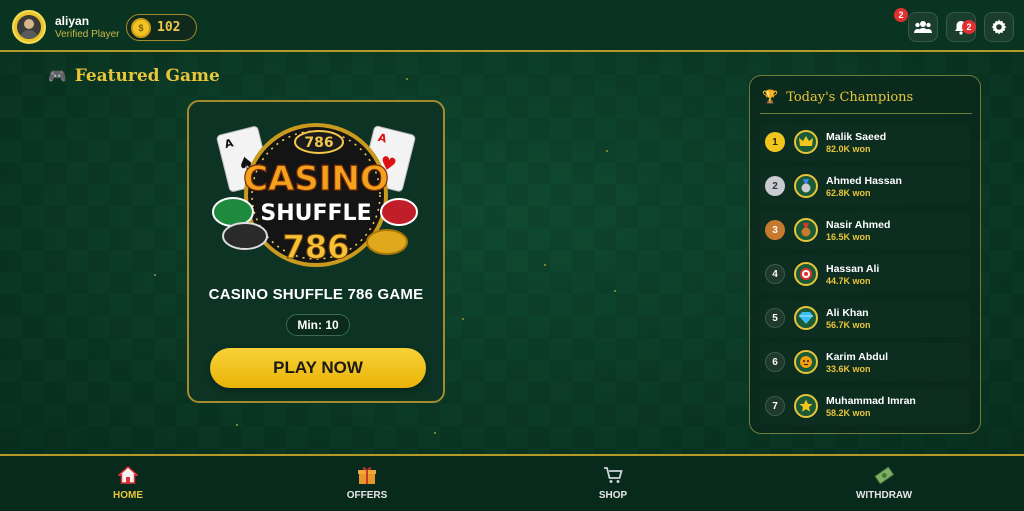 The image size is (1024, 511). I want to click on cart-icon, so click(613, 475).